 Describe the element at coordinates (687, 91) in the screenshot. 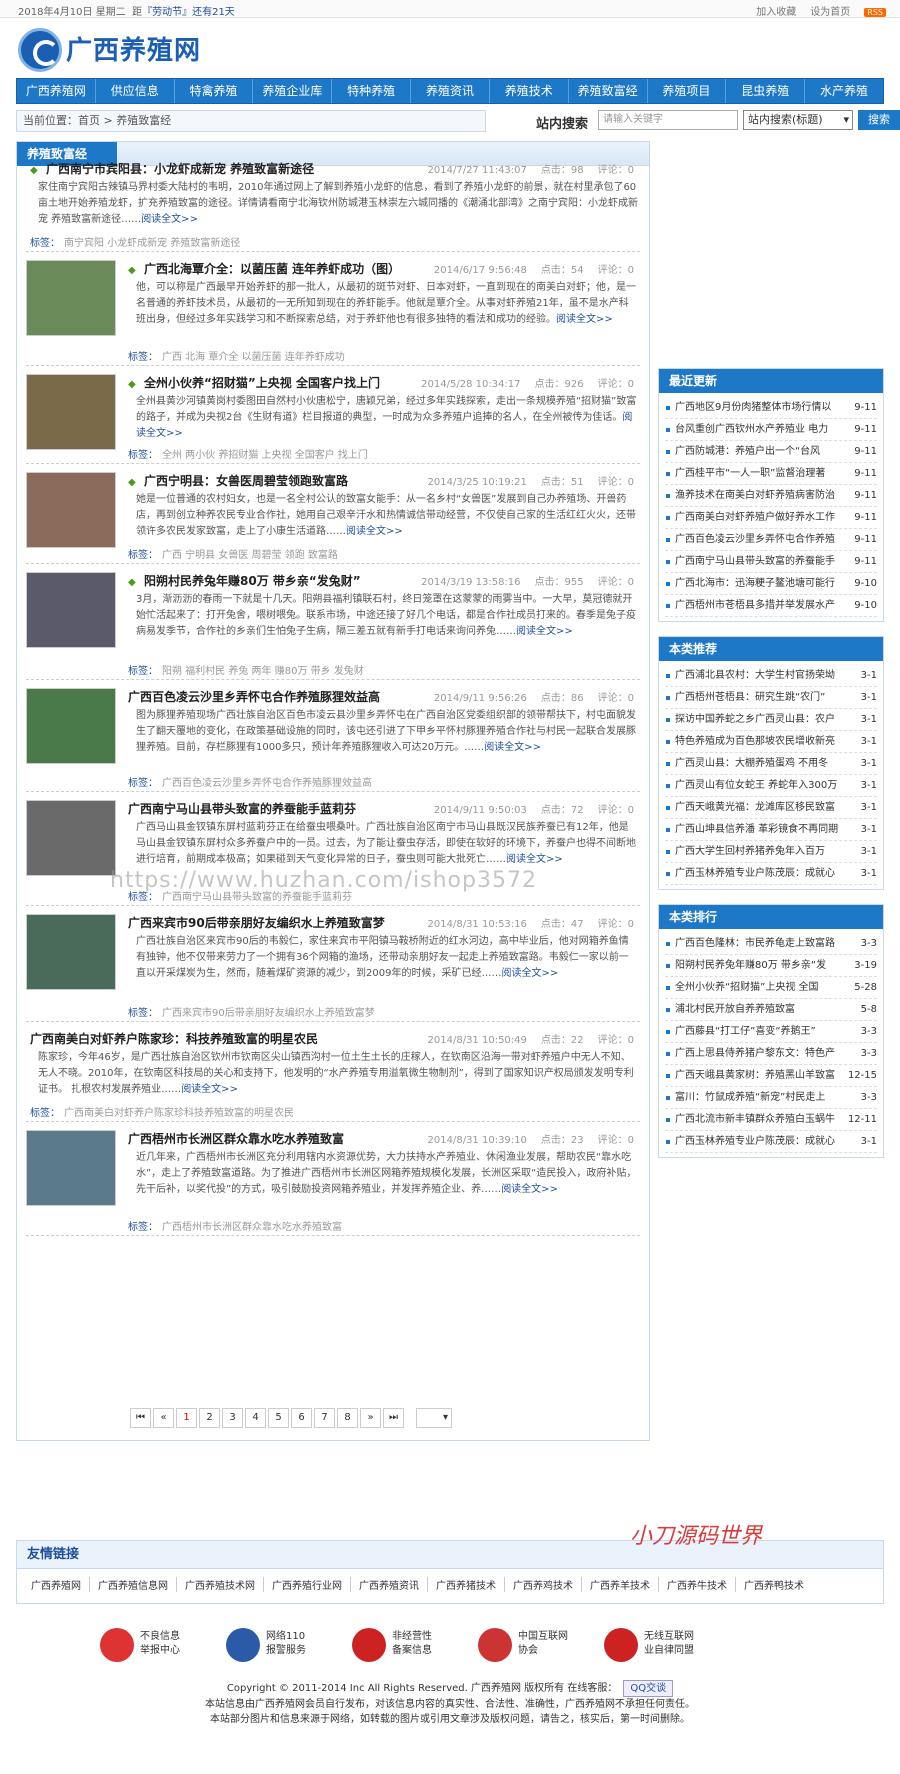

I see `nav-item: 养殖项目` at that location.